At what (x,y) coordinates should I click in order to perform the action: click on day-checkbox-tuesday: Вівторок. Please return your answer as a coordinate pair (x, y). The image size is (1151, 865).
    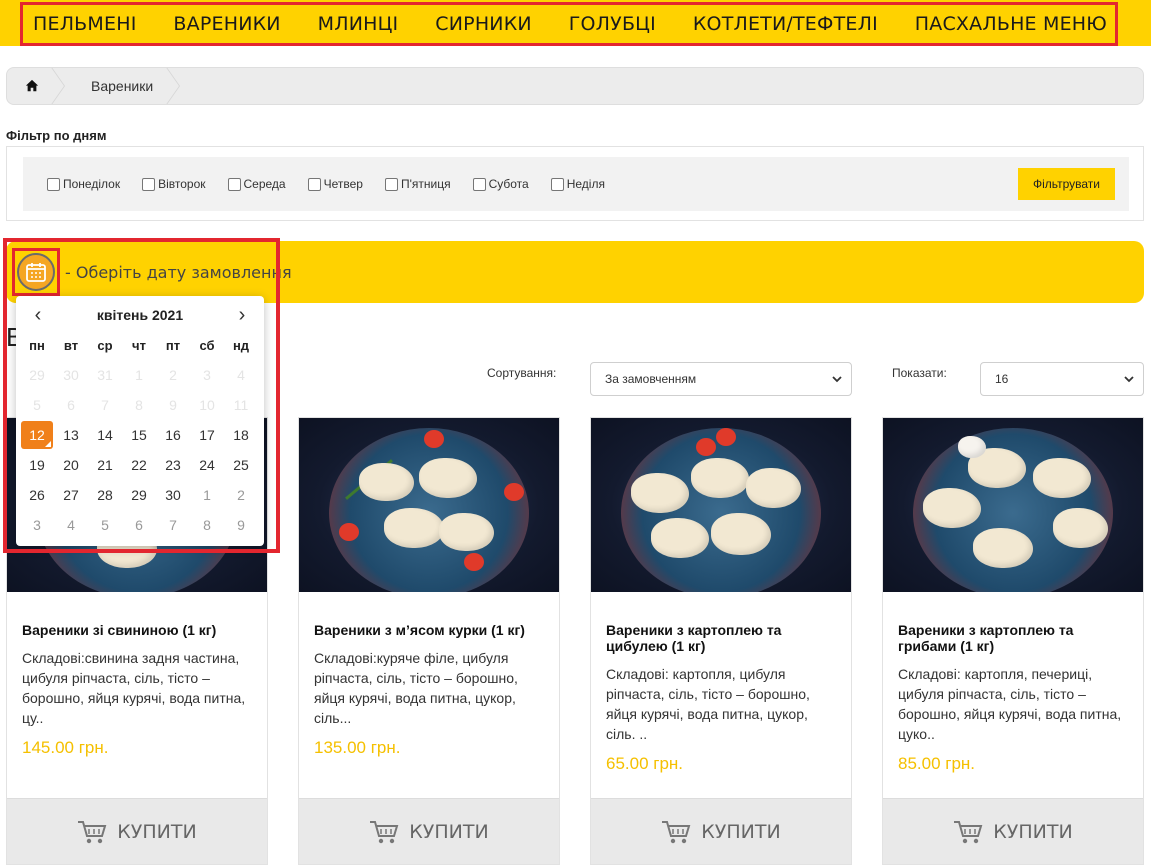
    Looking at the image, I should click on (174, 184).